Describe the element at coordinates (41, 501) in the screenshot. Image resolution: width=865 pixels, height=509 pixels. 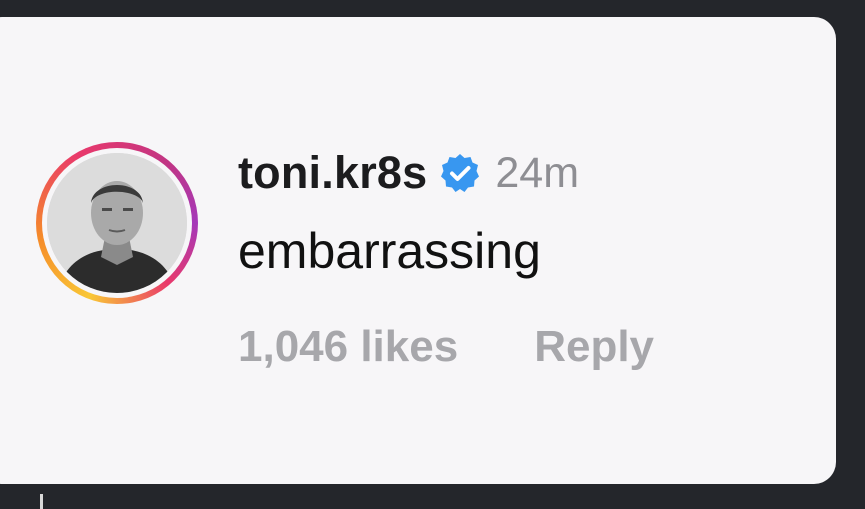
I see `text-cursor-mark` at that location.